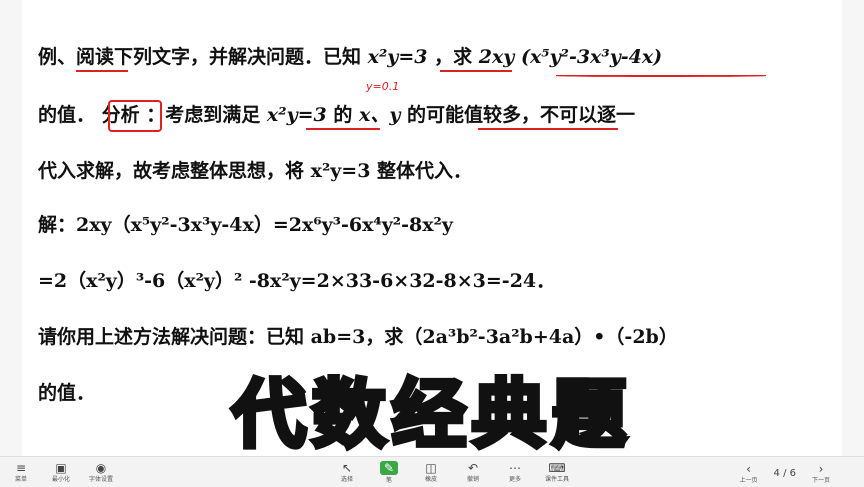 The width and height of the screenshot is (864, 487). Describe the element at coordinates (102, 71) in the screenshot. I see `red-underline-read` at that location.